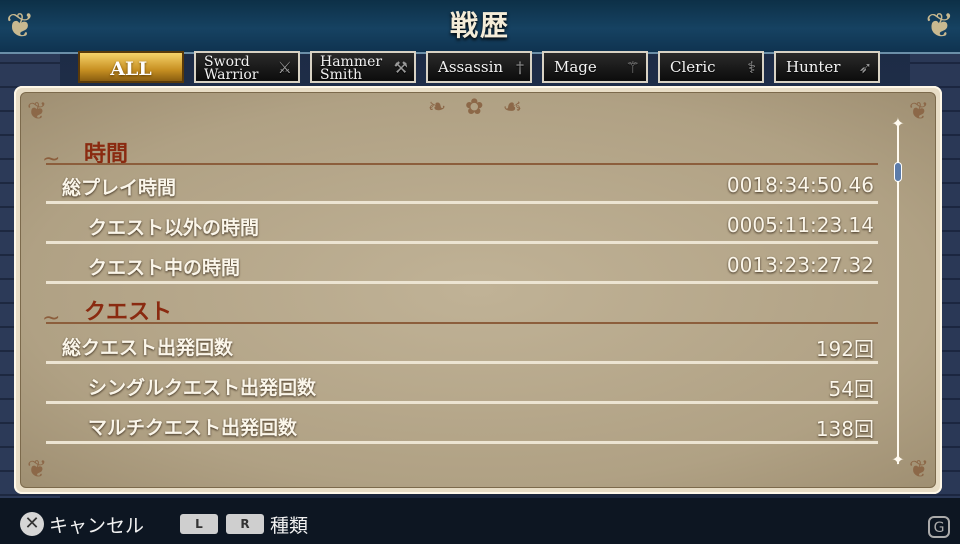 The height and width of the screenshot is (544, 960). I want to click on tab-sword-warrior: Sword Warrior ⚔, so click(247, 67).